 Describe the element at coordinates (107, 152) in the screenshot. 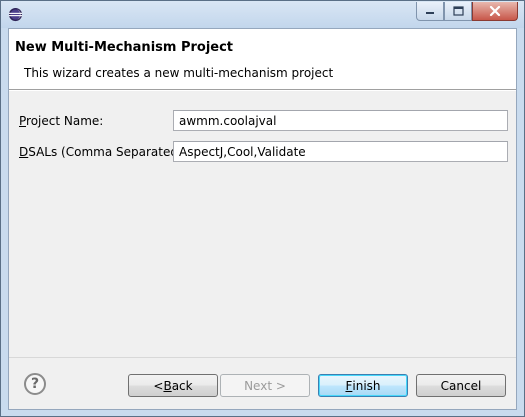

I see `dsals-label-text: SALs (Comma Separated):` at that location.